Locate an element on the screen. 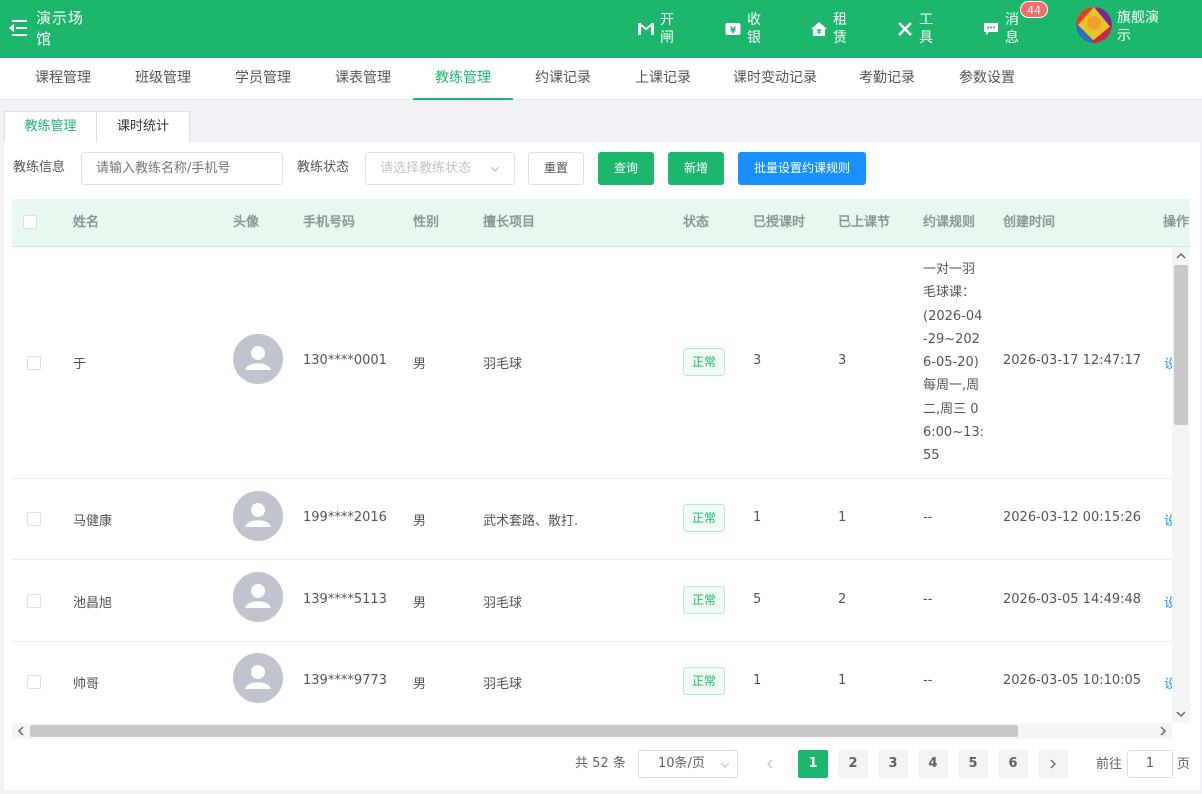 The width and height of the screenshot is (1202, 794). scroll-left-icon is located at coordinates (21, 731).